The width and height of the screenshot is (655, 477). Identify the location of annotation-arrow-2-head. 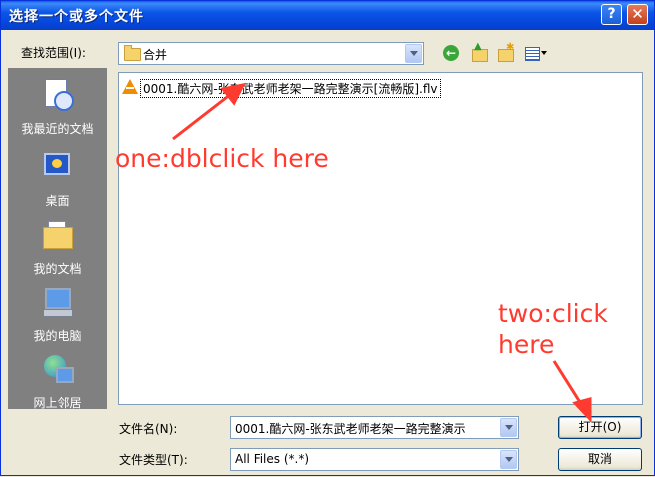
(582, 410).